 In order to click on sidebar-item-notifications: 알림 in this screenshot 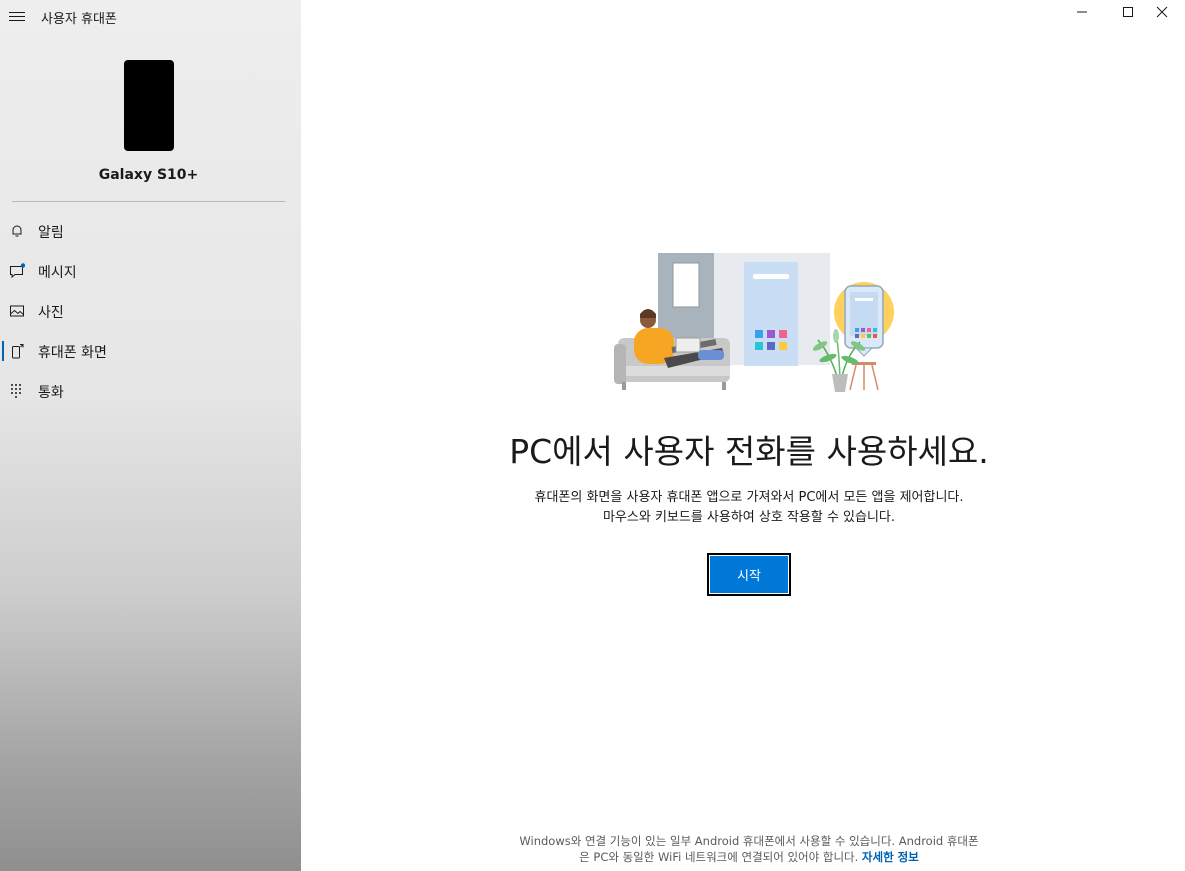, I will do `click(150, 231)`.